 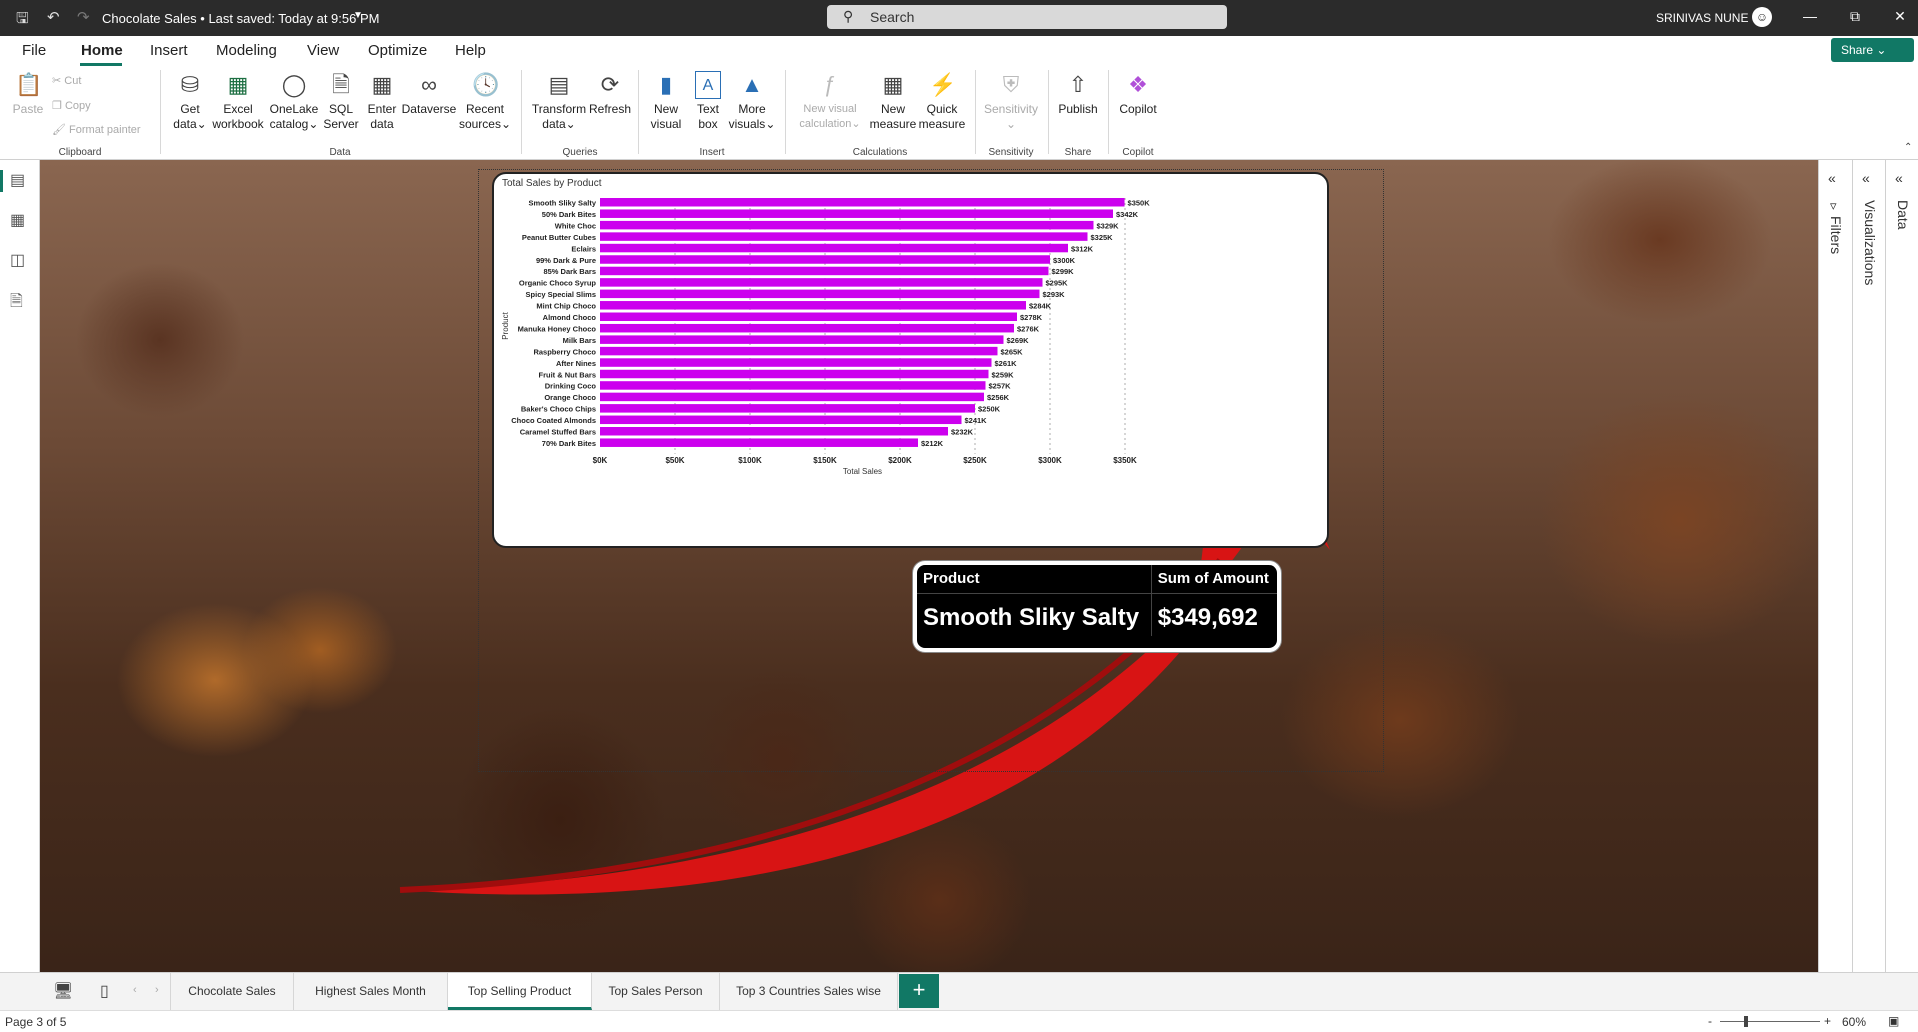 What do you see at coordinates (1855, 16) in the screenshot?
I see `restore-button: ⧉` at bounding box center [1855, 16].